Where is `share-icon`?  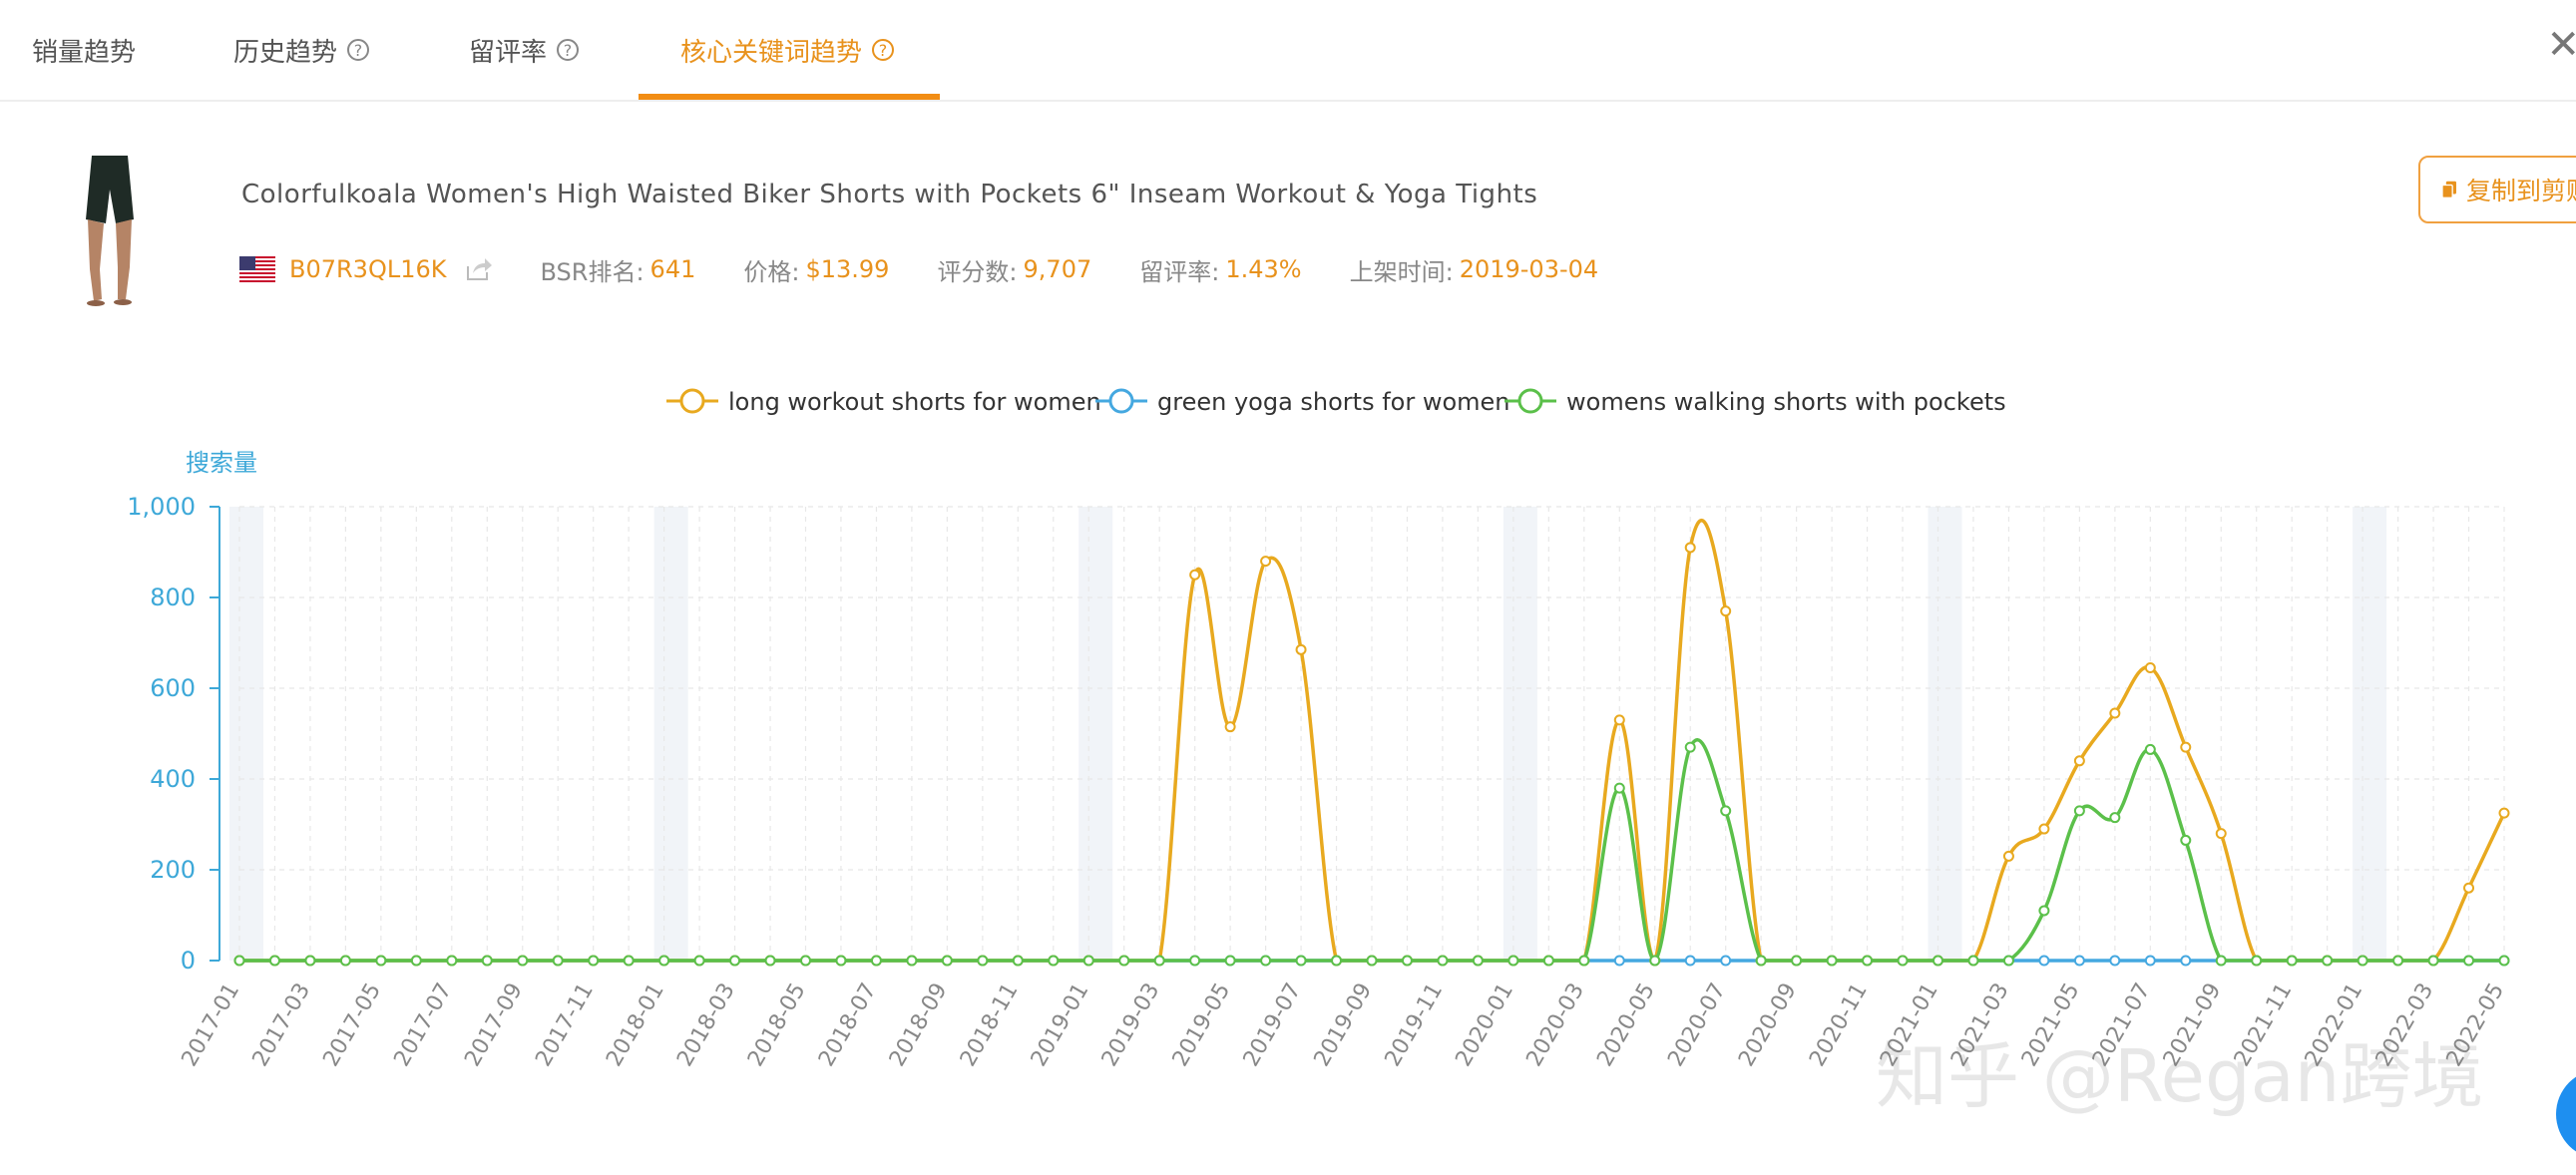
share-icon is located at coordinates (479, 269).